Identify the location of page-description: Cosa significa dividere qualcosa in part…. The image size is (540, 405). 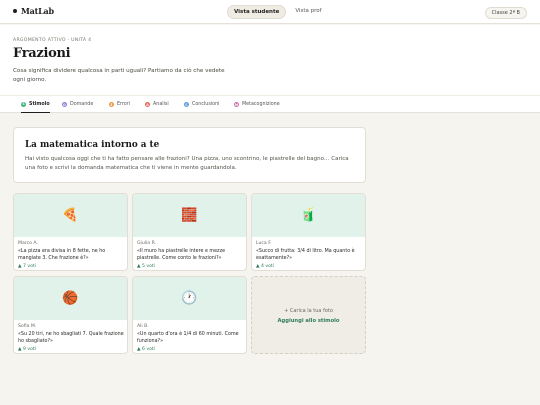
(119, 75).